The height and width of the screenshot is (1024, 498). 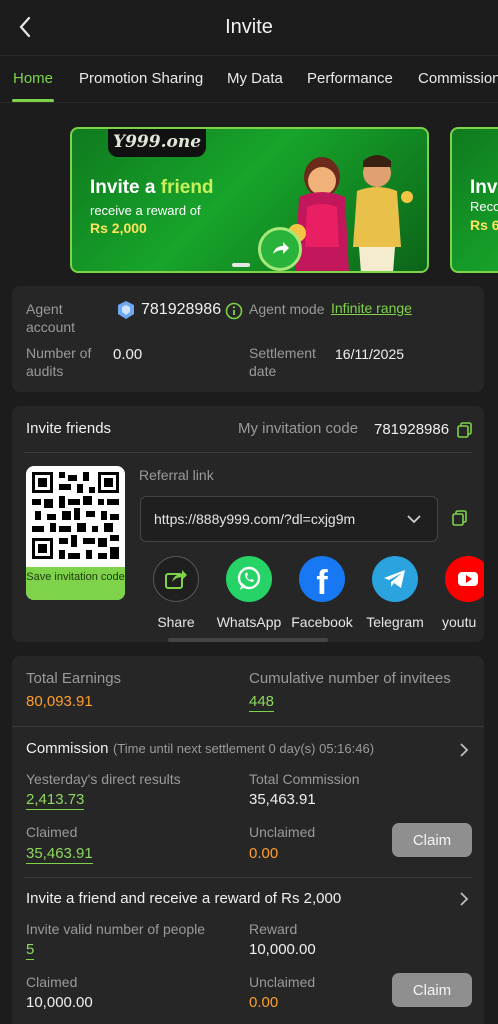 I want to click on reward-claimed-value: 10,000.00, so click(x=59, y=1002).